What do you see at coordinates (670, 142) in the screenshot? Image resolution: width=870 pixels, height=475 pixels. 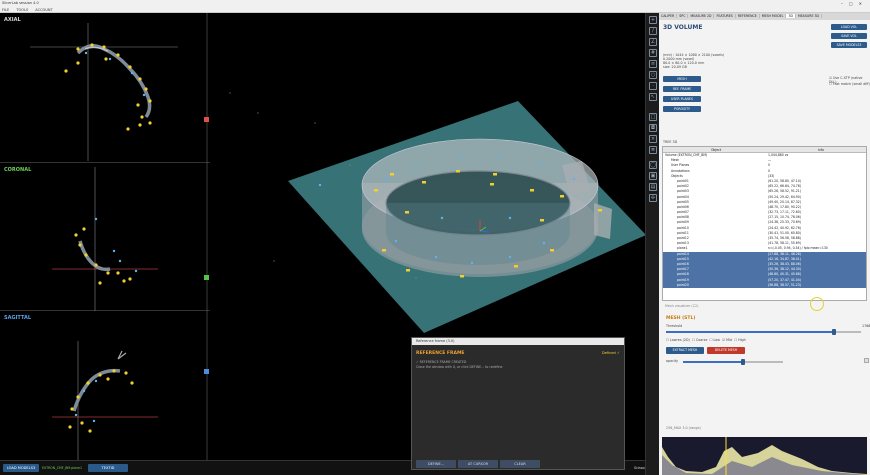 I see `tree-section-title: TREE 3D` at bounding box center [670, 142].